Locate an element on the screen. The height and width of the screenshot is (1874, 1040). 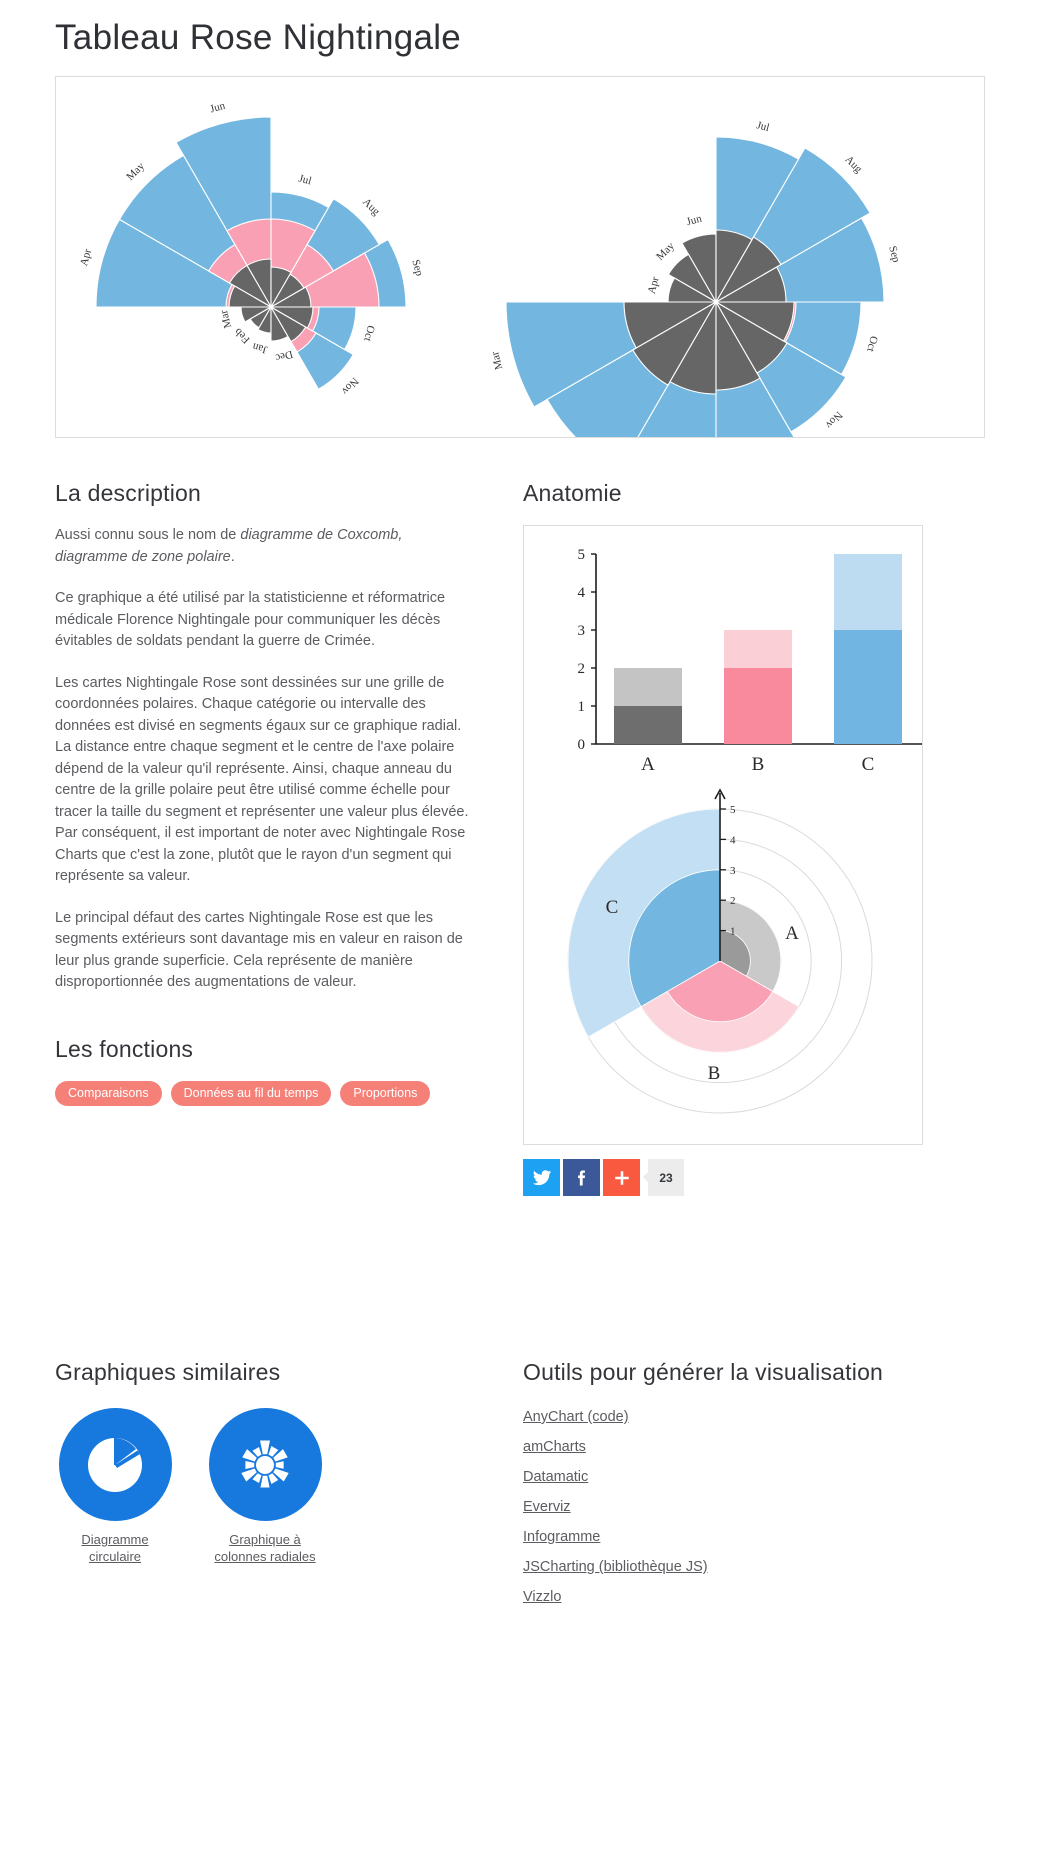
share-count-badge: 23 is located at coordinates (663, 1177).